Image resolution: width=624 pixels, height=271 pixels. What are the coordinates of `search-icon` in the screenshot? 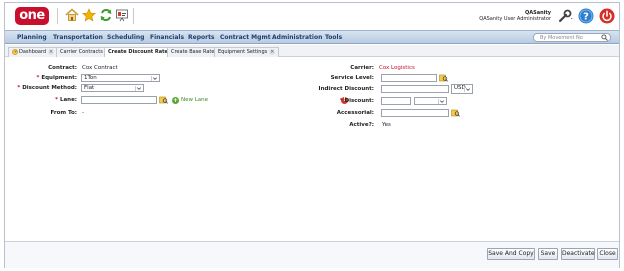 It's located at (604, 37).